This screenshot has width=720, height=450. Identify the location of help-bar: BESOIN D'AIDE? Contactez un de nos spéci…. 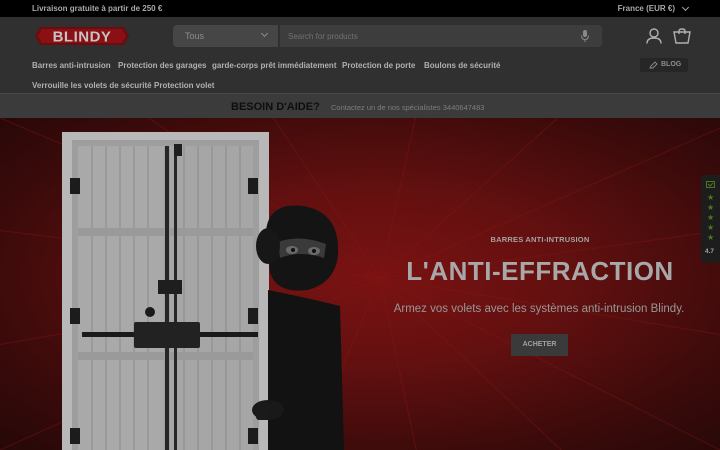
(360, 105).